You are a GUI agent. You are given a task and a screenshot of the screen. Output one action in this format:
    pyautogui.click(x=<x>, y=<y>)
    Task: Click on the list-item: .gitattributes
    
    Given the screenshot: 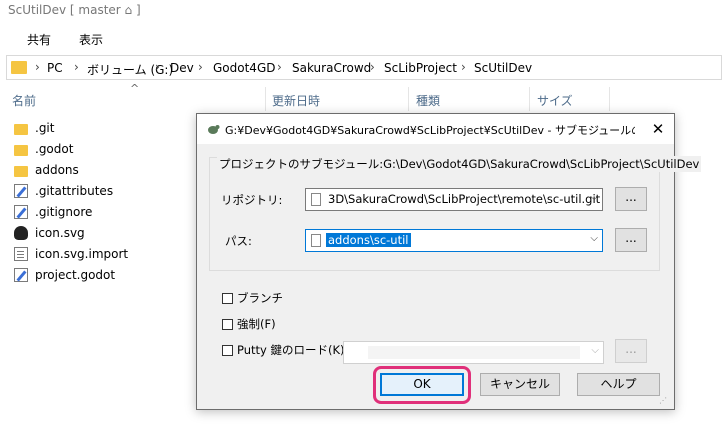 What is the action you would take?
    pyautogui.click(x=63, y=191)
    